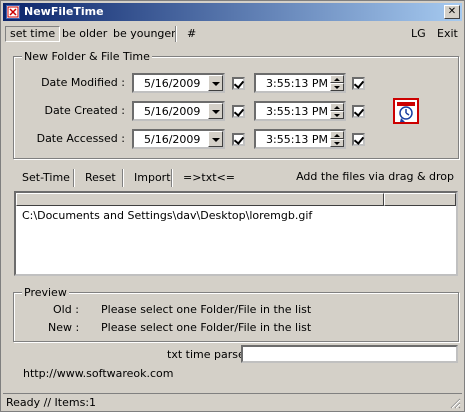 The width and height of the screenshot is (465, 412). I want to click on date-modified-date-checkbox, so click(238, 83).